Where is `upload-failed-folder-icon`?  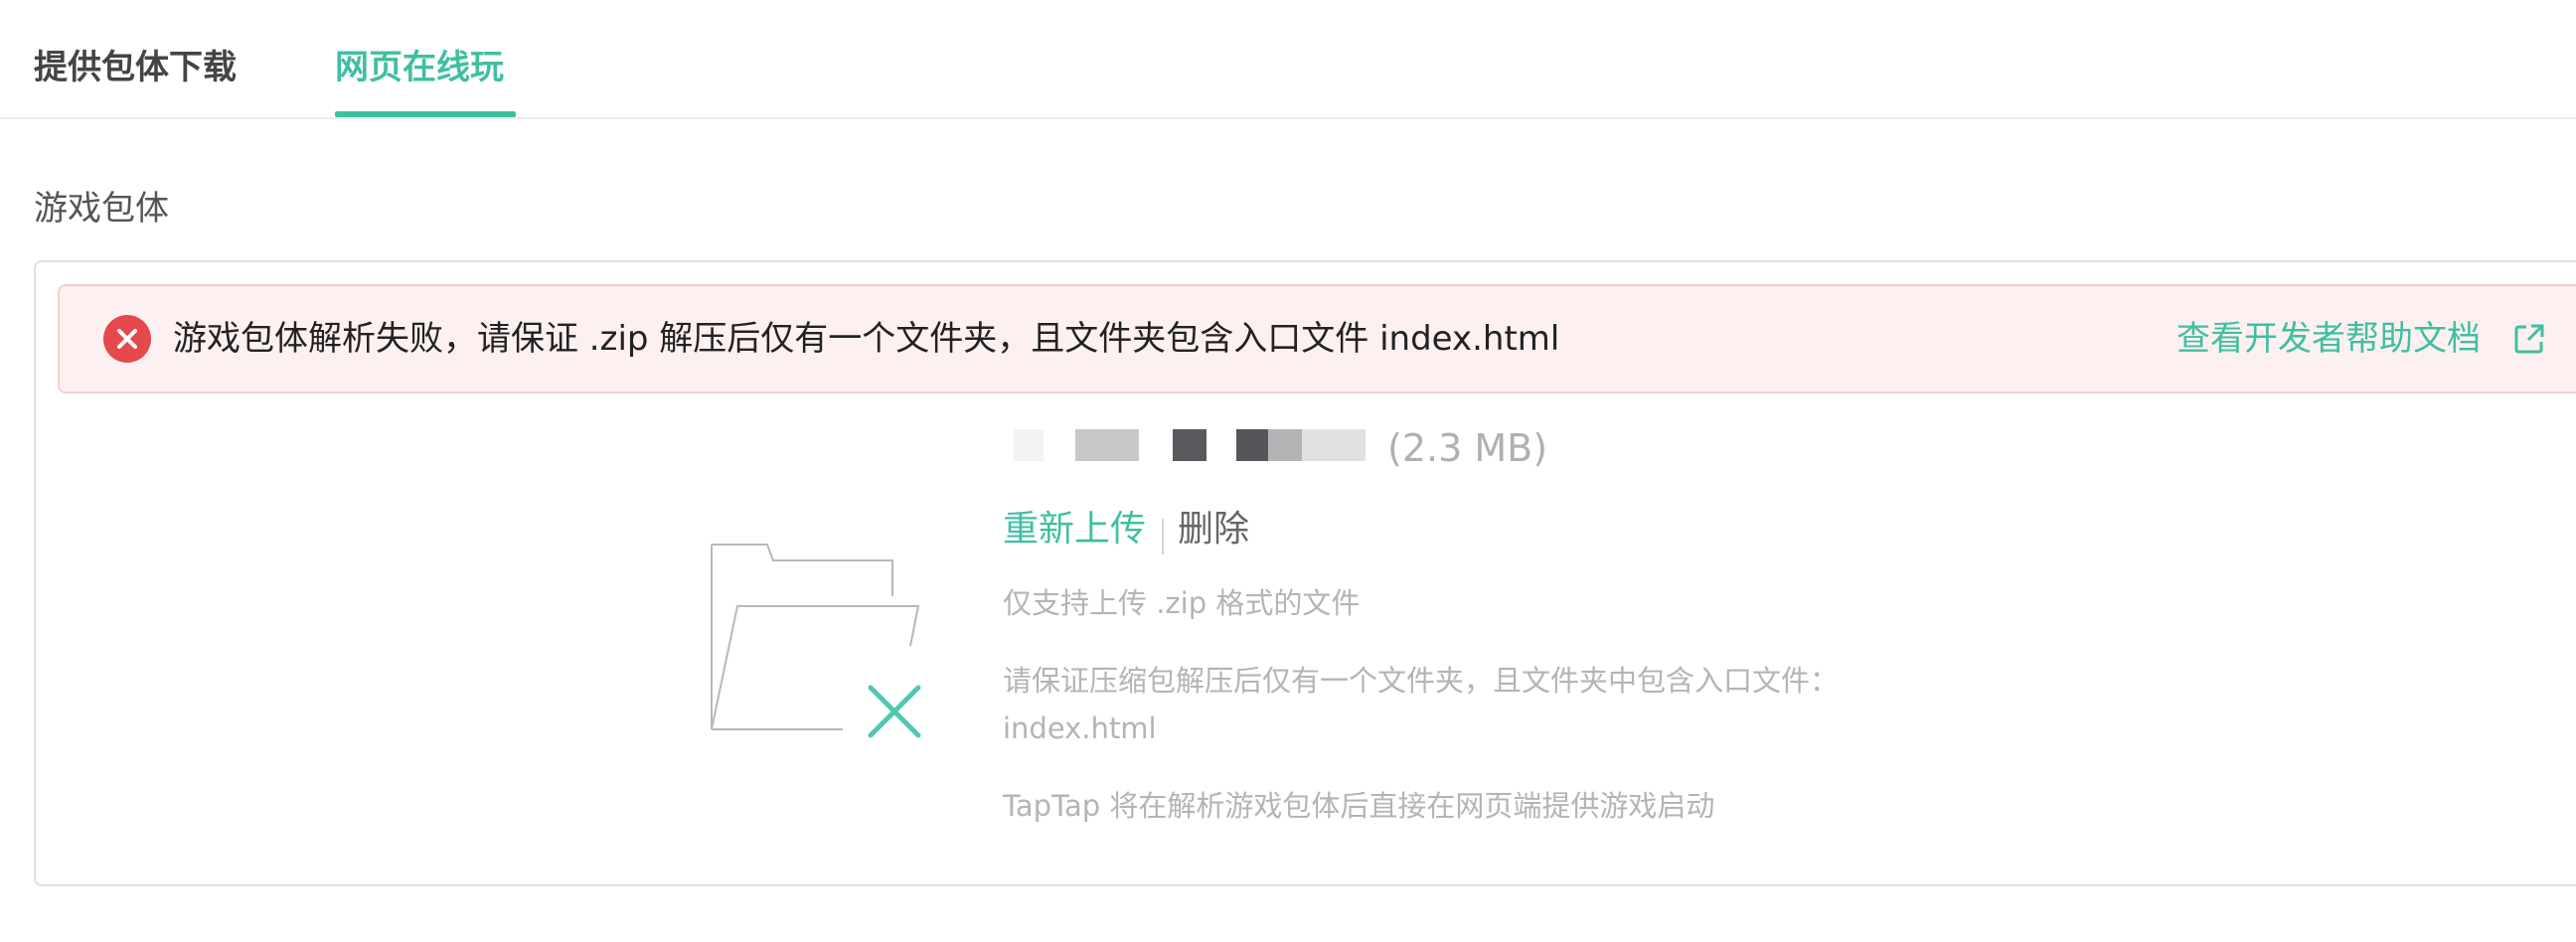 upload-failed-folder-icon is located at coordinates (816, 641).